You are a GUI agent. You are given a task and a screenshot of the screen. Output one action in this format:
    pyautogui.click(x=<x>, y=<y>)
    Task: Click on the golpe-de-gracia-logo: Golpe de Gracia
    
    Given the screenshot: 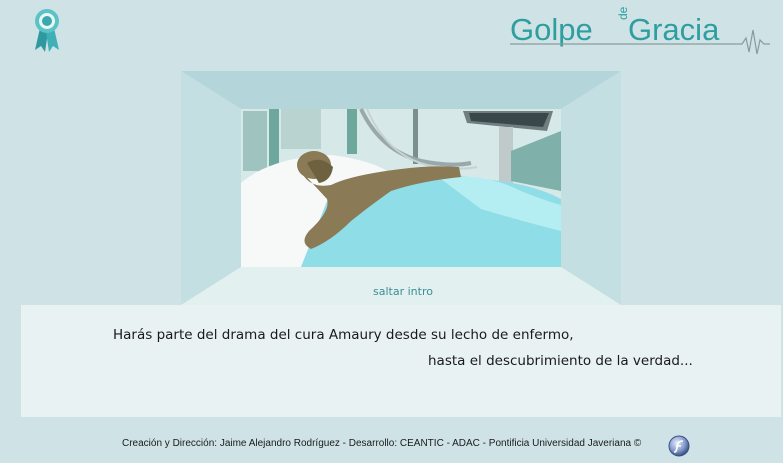 What is the action you would take?
    pyautogui.click(x=639, y=31)
    